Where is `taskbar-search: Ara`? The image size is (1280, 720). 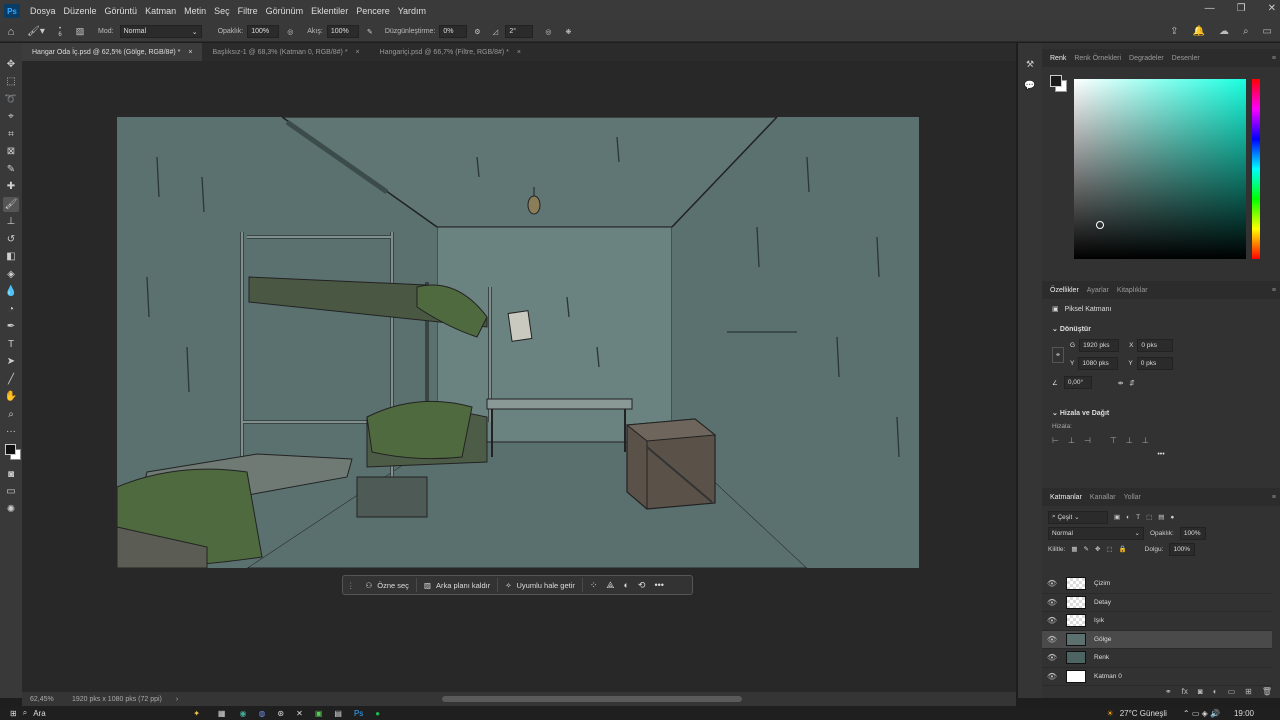 taskbar-search: Ara is located at coordinates (88, 713).